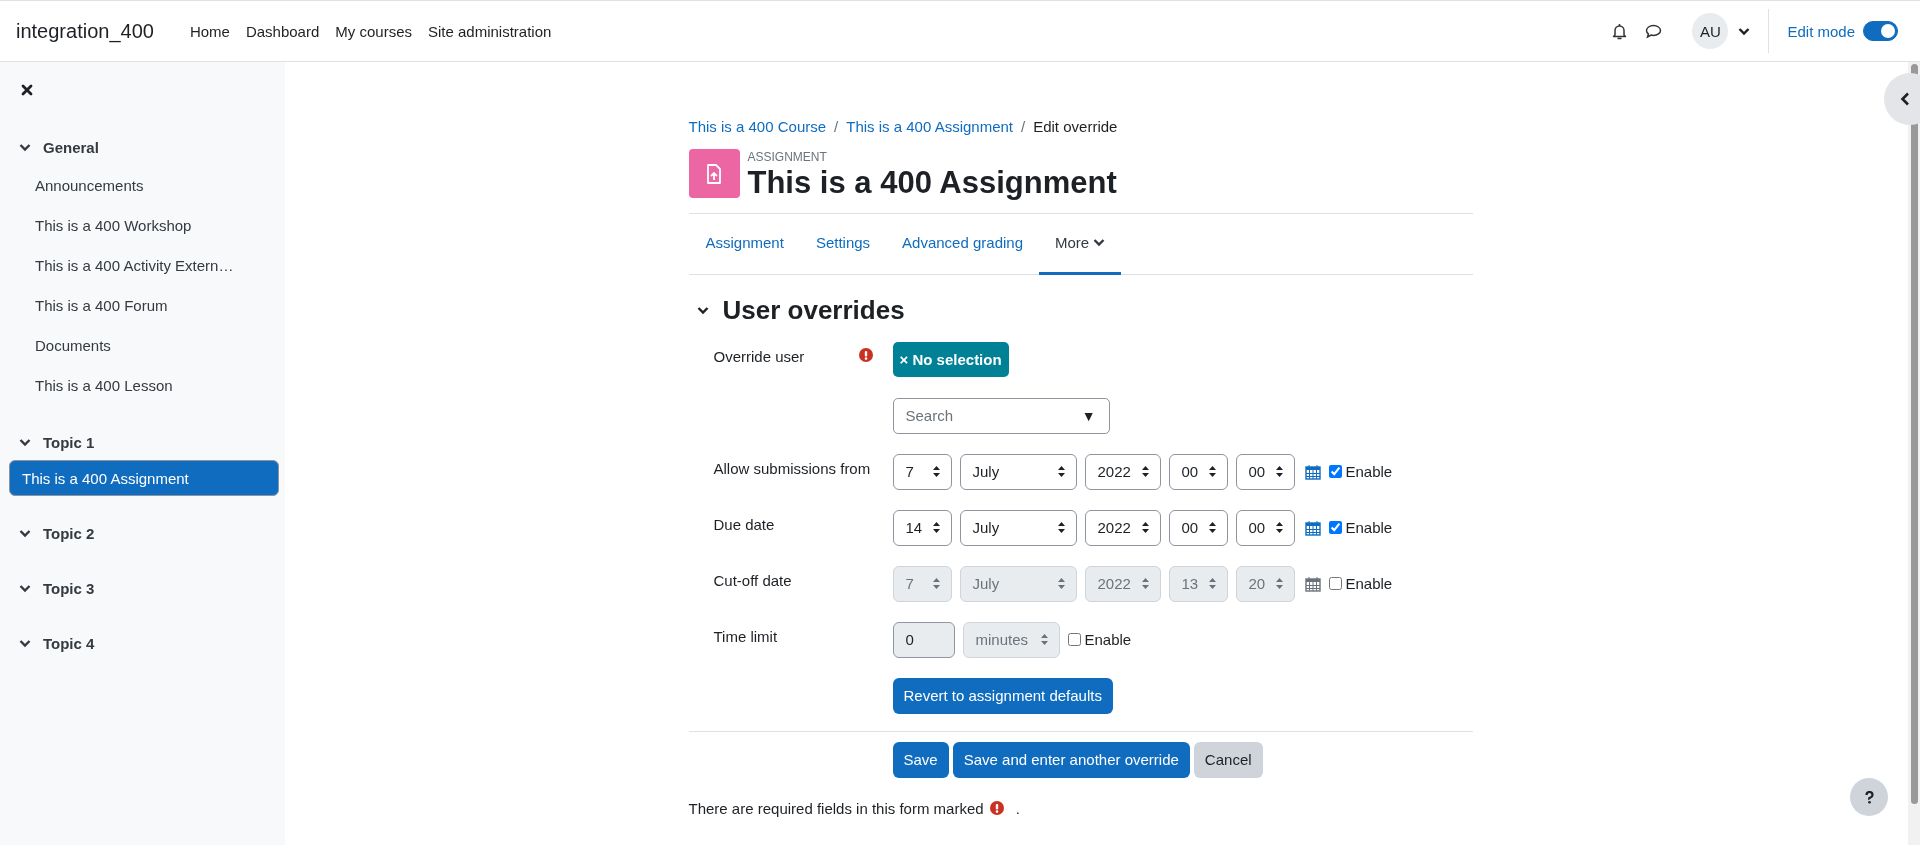  I want to click on bell-icon, so click(1620, 31).